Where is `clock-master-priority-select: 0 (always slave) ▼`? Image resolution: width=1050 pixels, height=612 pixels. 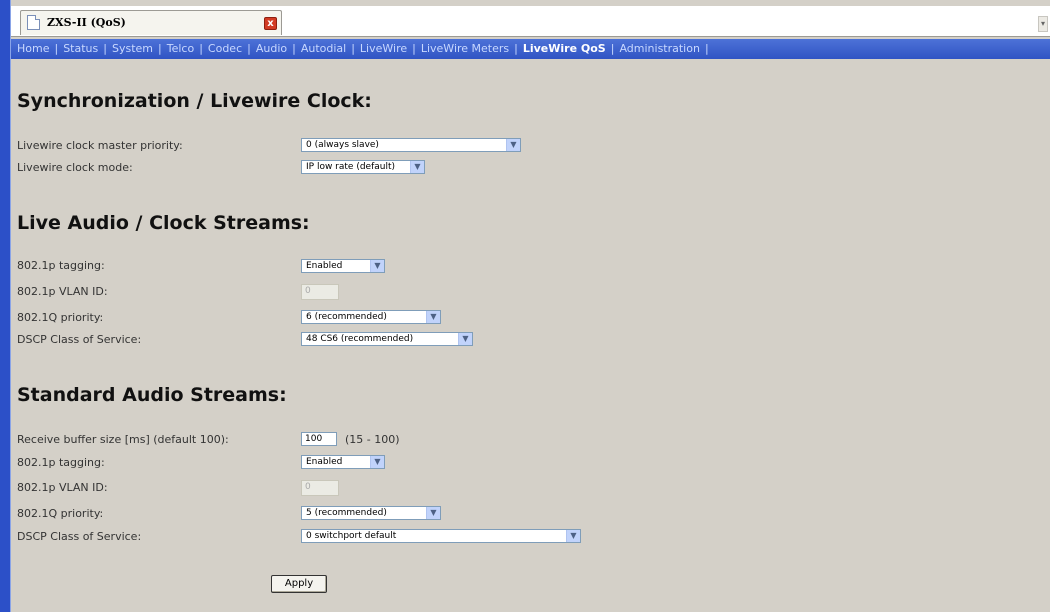
clock-master-priority-select: 0 (always slave) ▼ is located at coordinates (411, 145).